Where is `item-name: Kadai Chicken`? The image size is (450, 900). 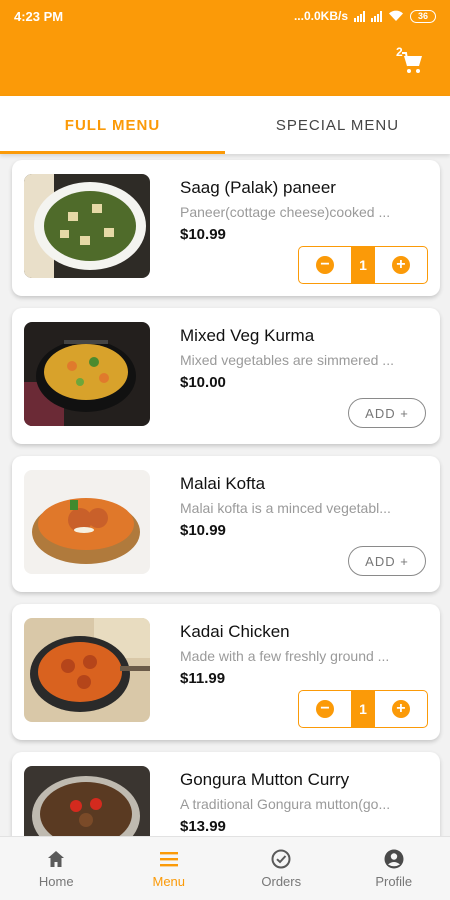
item-name: Kadai Chicken is located at coordinates (235, 631).